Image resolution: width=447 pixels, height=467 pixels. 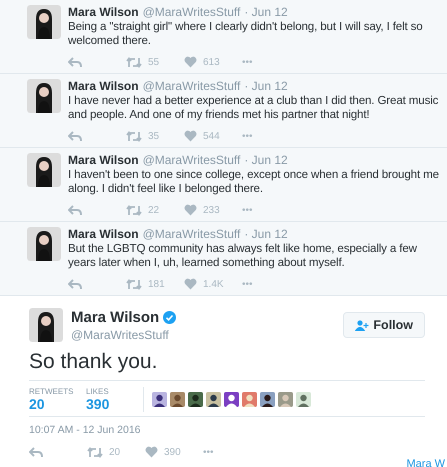 I want to click on follow-button: Follow, so click(x=384, y=325).